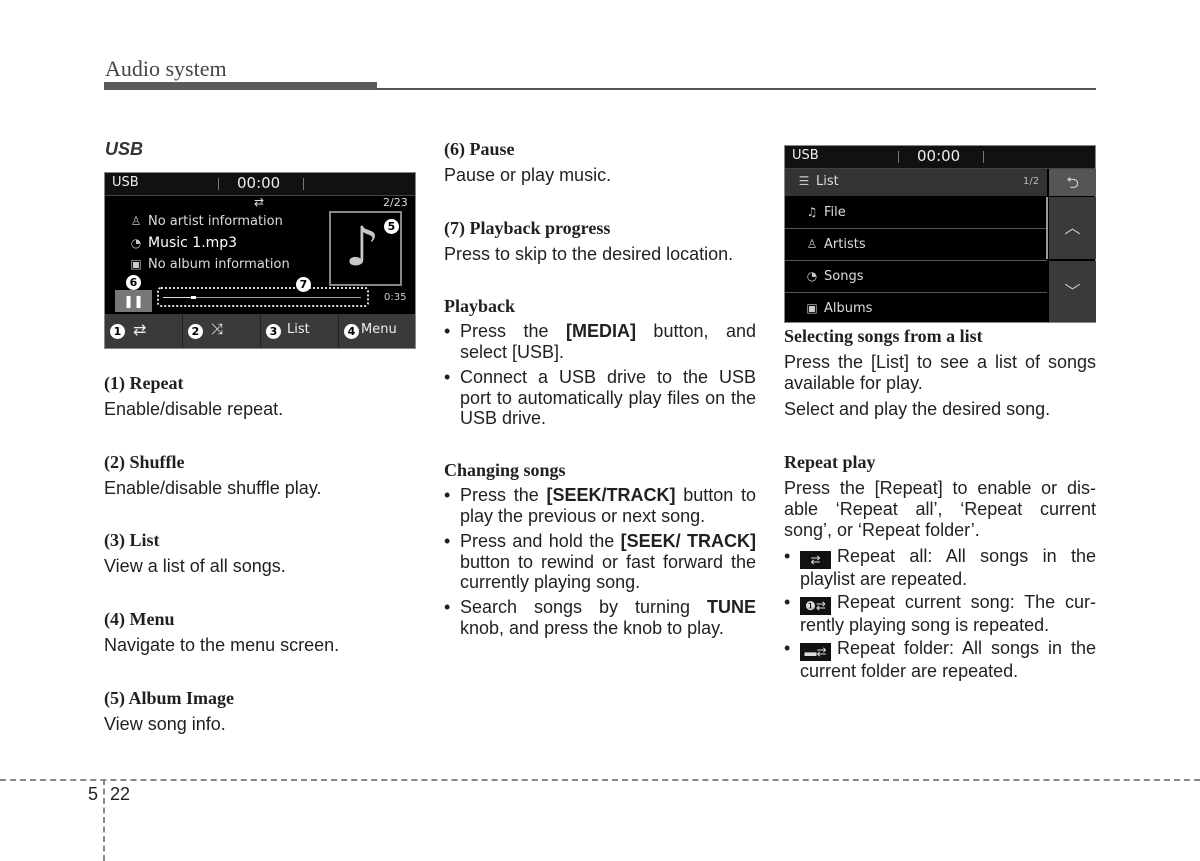  What do you see at coordinates (124, 149) in the screenshot?
I see `section-title-usb: USB` at bounding box center [124, 149].